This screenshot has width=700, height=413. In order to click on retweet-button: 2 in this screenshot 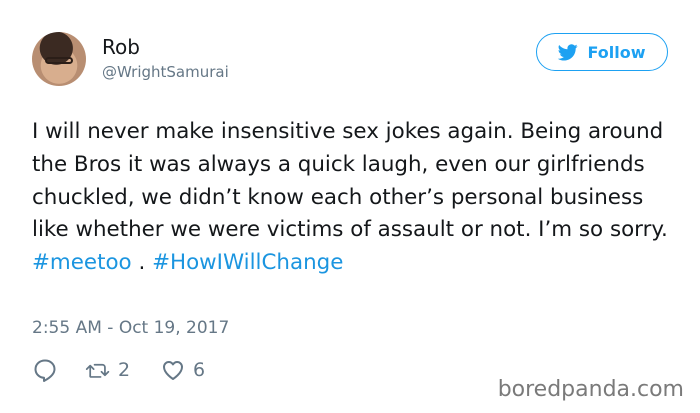, I will do `click(107, 370)`.